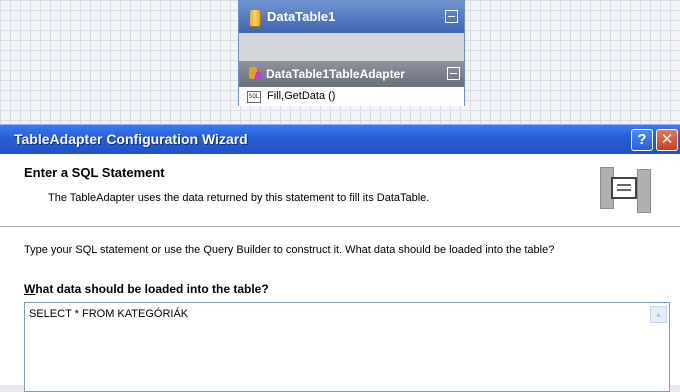 This screenshot has height=392, width=680. What do you see at coordinates (109, 314) in the screenshot?
I see `sql-statement-value: SELECT * FROM KATEGÓRIÁK` at bounding box center [109, 314].